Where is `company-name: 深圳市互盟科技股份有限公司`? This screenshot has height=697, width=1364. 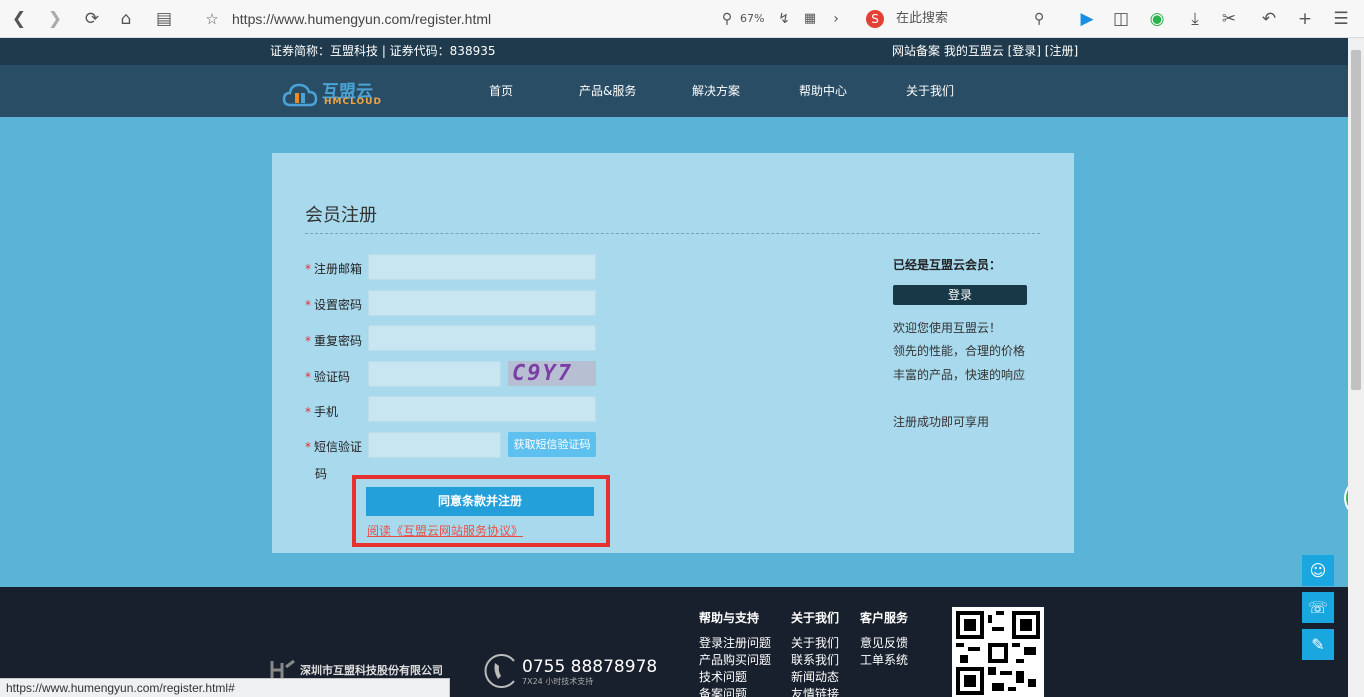 company-name: 深圳市互盟科技股份有限公司 is located at coordinates (371, 670).